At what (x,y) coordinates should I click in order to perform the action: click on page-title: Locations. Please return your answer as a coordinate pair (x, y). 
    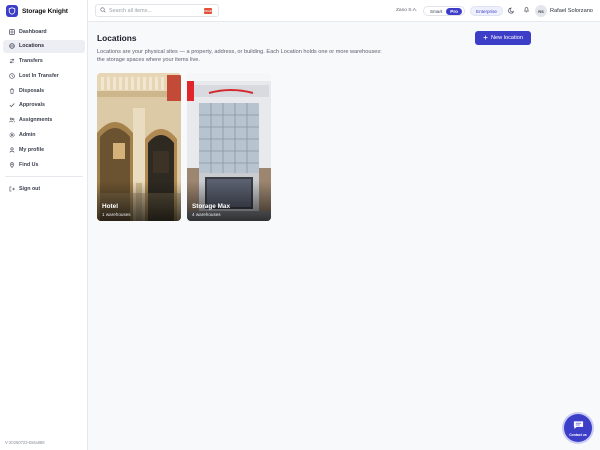
    Looking at the image, I should click on (117, 38).